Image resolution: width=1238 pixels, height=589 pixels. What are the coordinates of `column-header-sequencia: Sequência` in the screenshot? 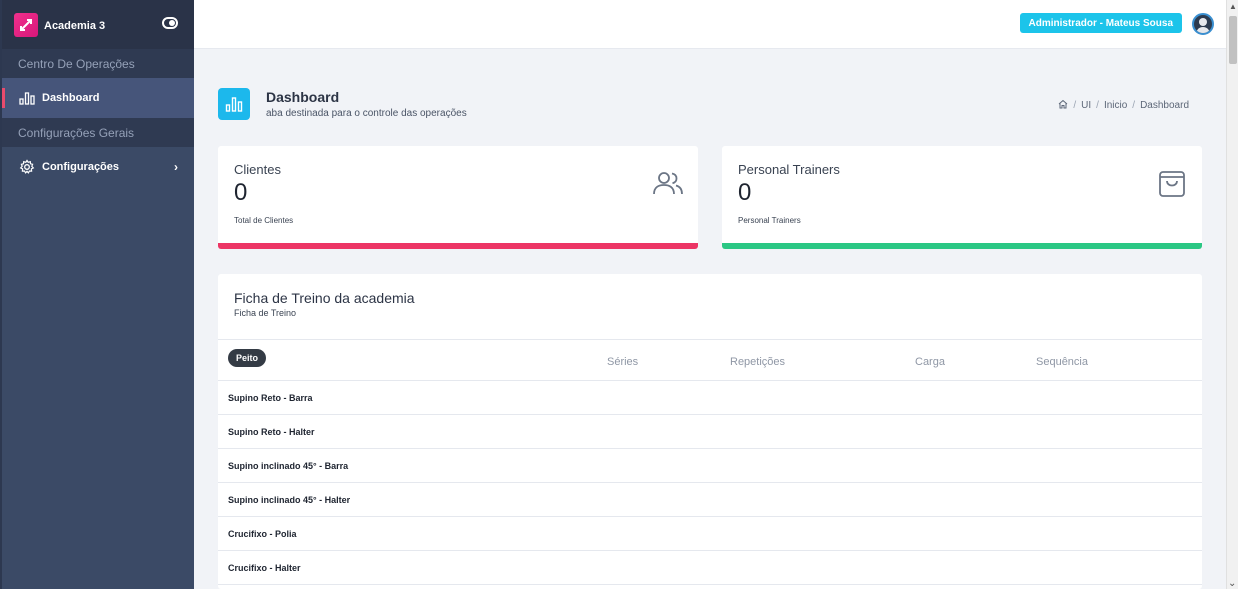 It's located at (1062, 362).